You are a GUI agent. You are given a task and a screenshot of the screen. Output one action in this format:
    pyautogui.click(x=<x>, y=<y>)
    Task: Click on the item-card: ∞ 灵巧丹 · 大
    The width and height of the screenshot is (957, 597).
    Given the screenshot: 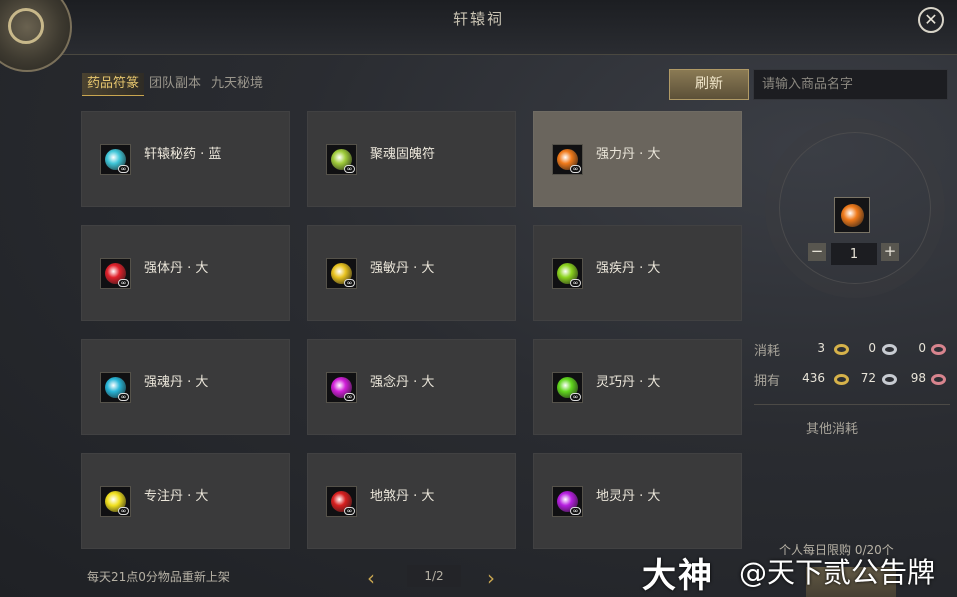 What is the action you would take?
    pyautogui.click(x=637, y=387)
    